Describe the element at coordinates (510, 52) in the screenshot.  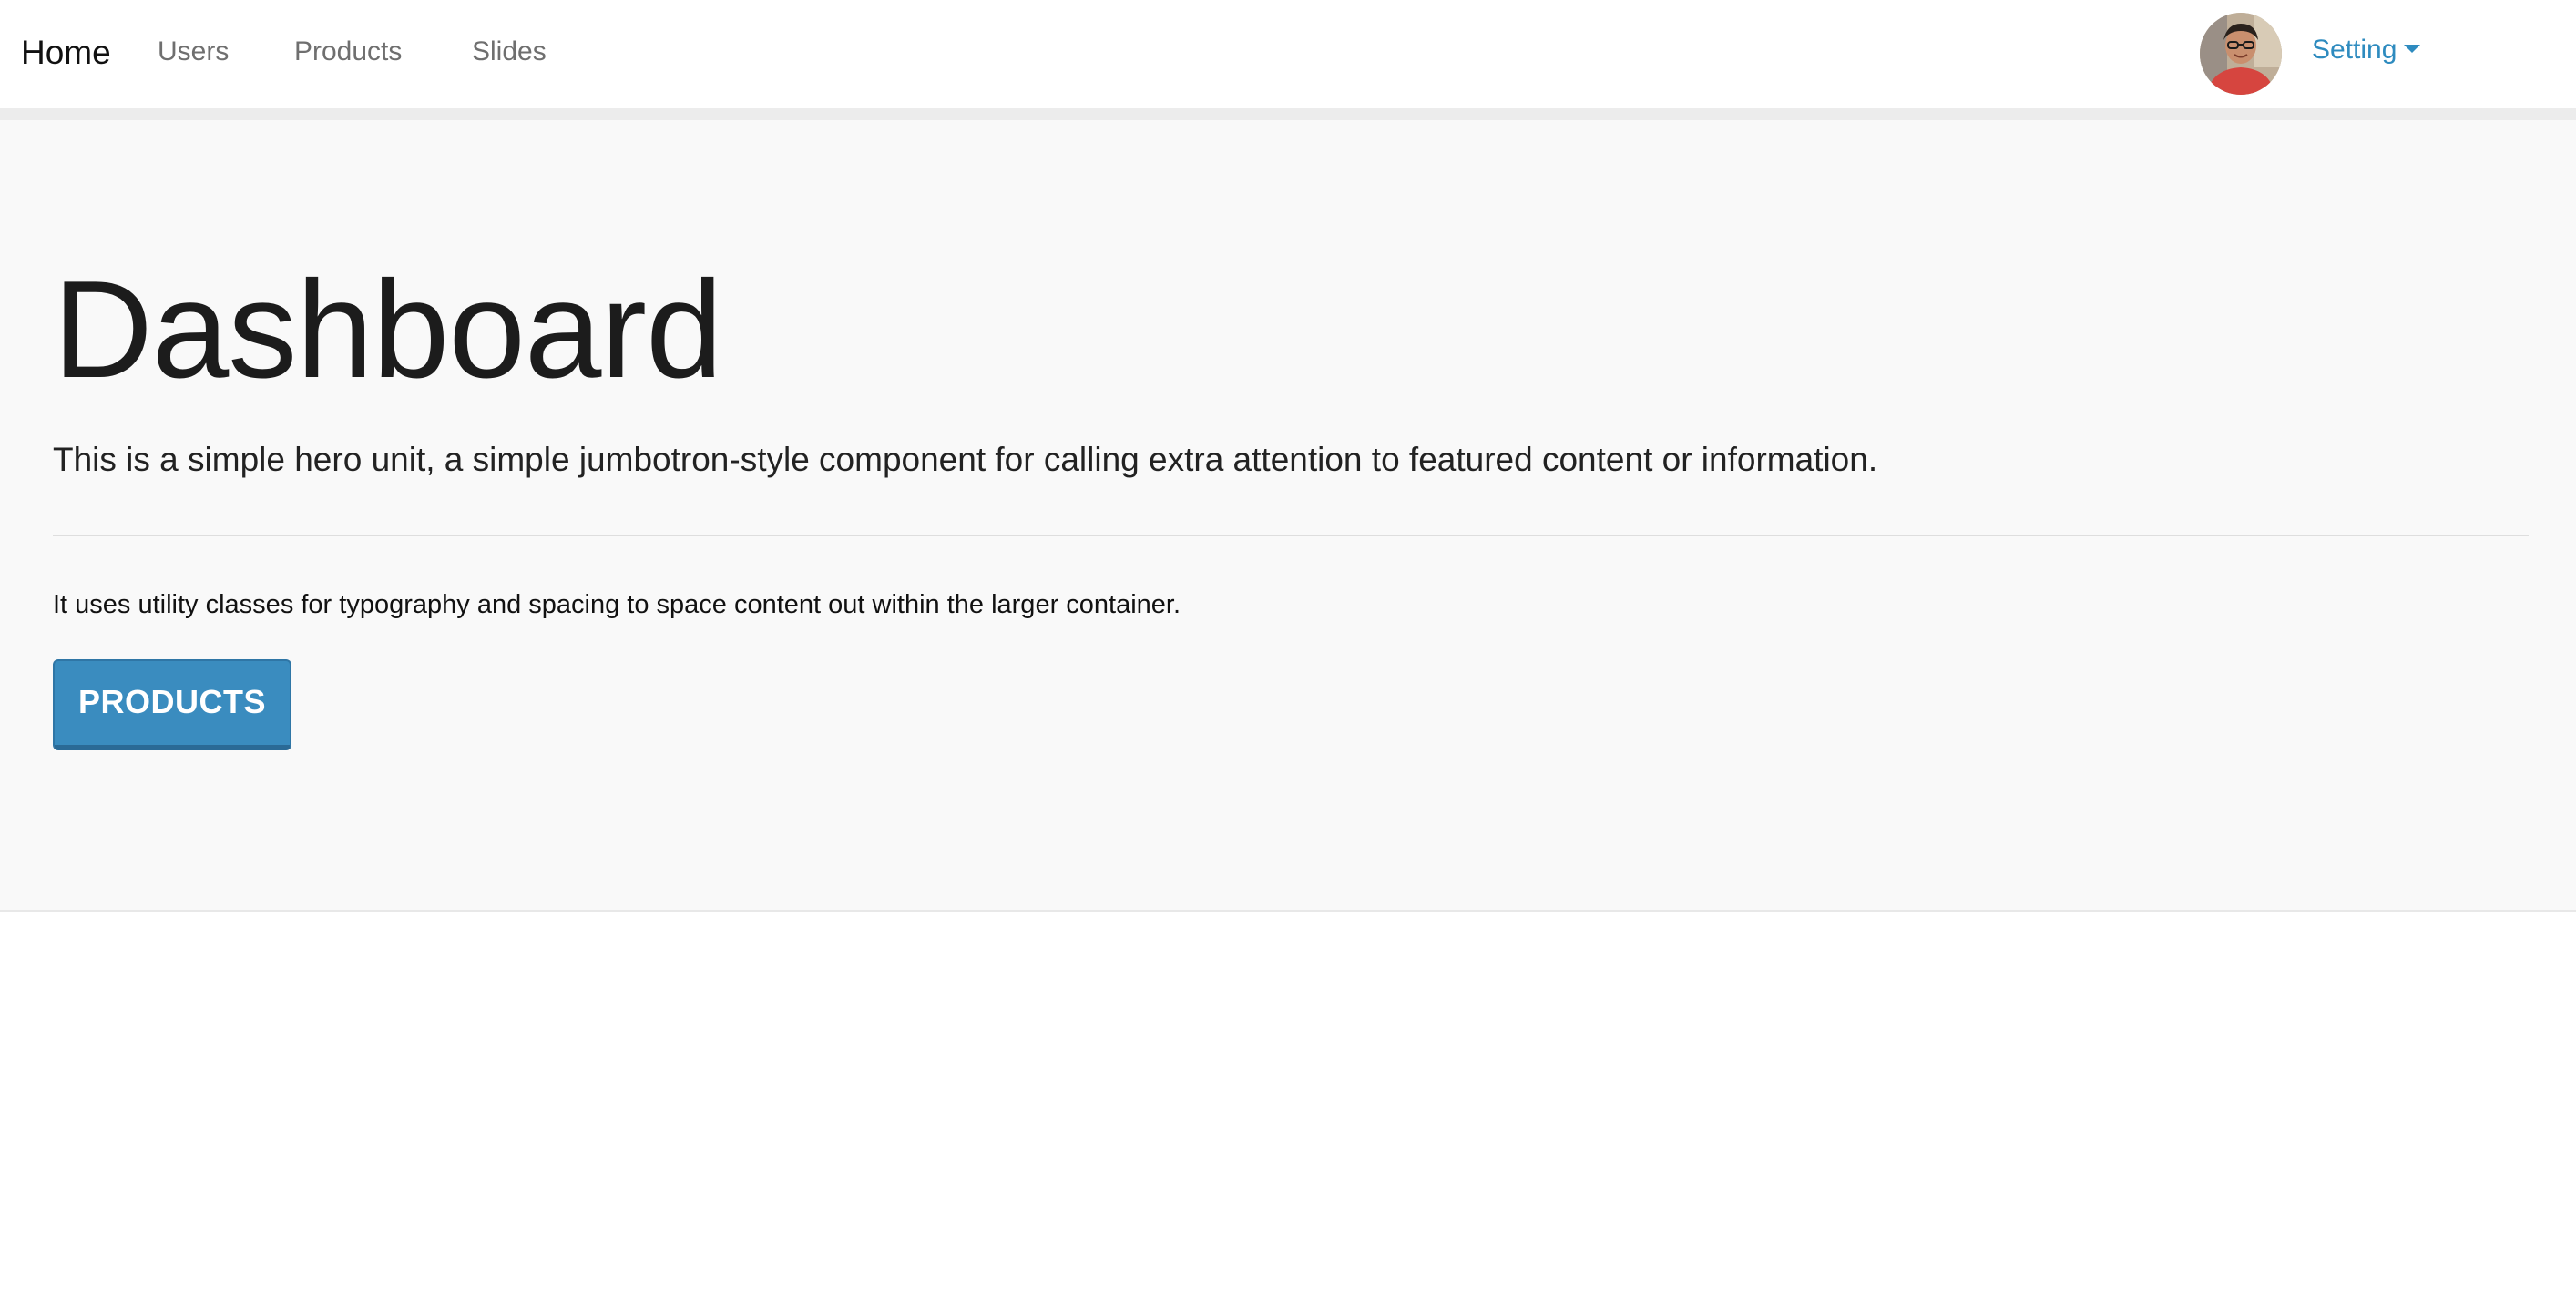
I see `nav-link-slides: Slides` at that location.